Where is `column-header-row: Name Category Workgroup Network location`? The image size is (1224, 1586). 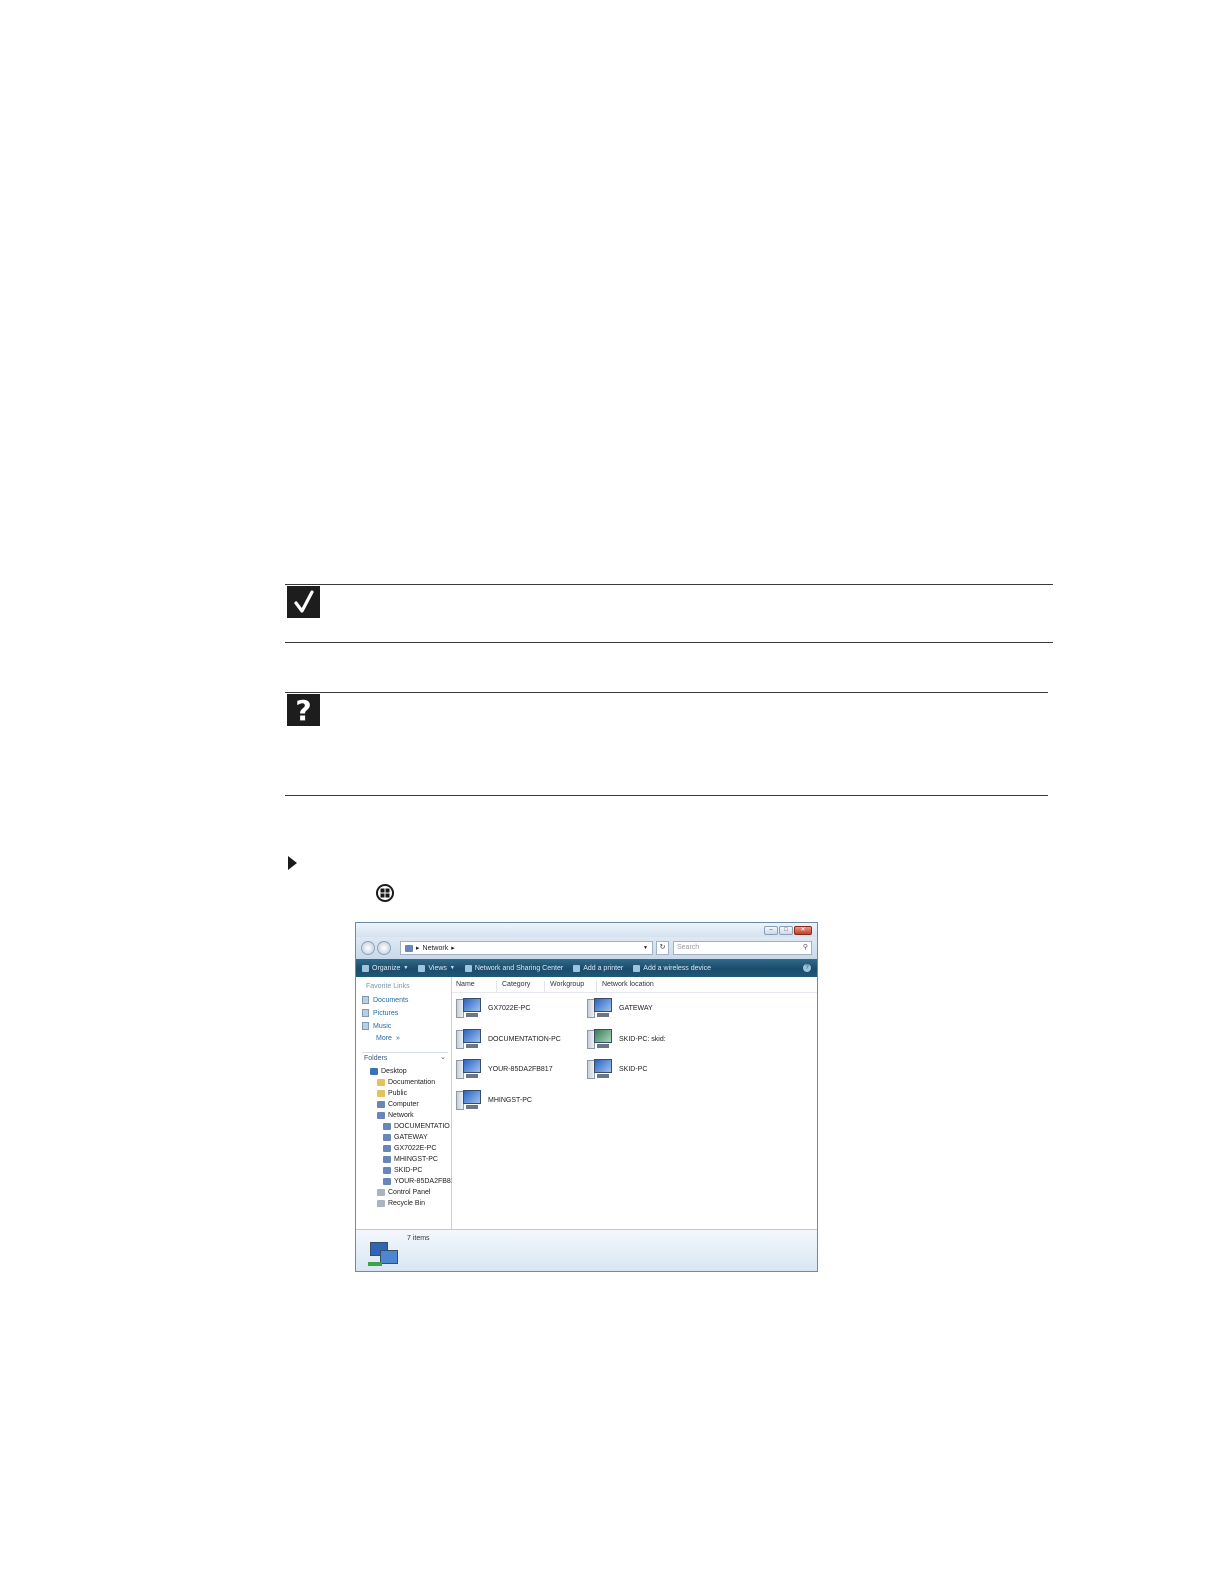
column-header-row: Name Category Workgroup Network location is located at coordinates (634, 987).